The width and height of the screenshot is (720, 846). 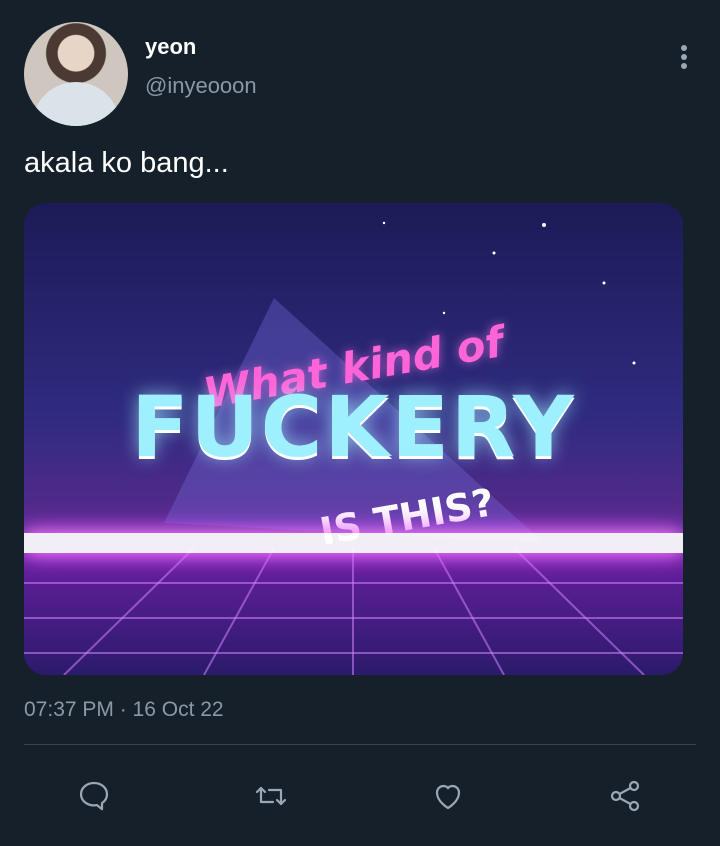 I want to click on avatar-body, so click(x=76, y=104).